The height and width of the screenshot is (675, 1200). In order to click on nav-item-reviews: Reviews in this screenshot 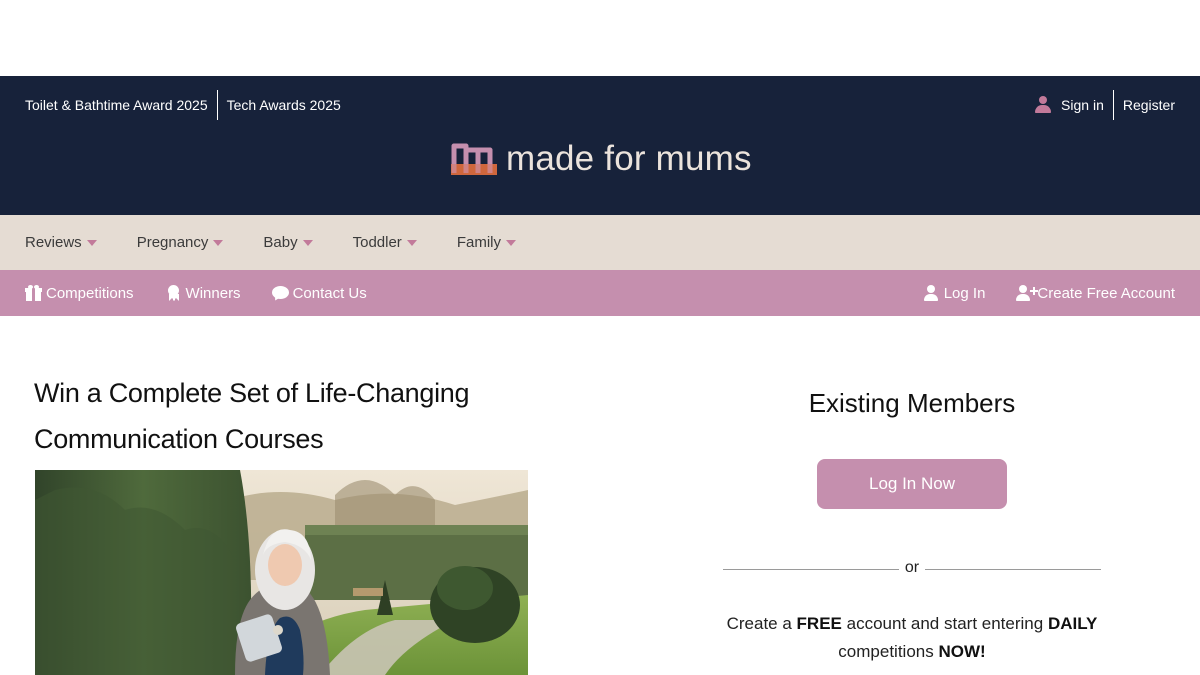, I will do `click(61, 242)`.